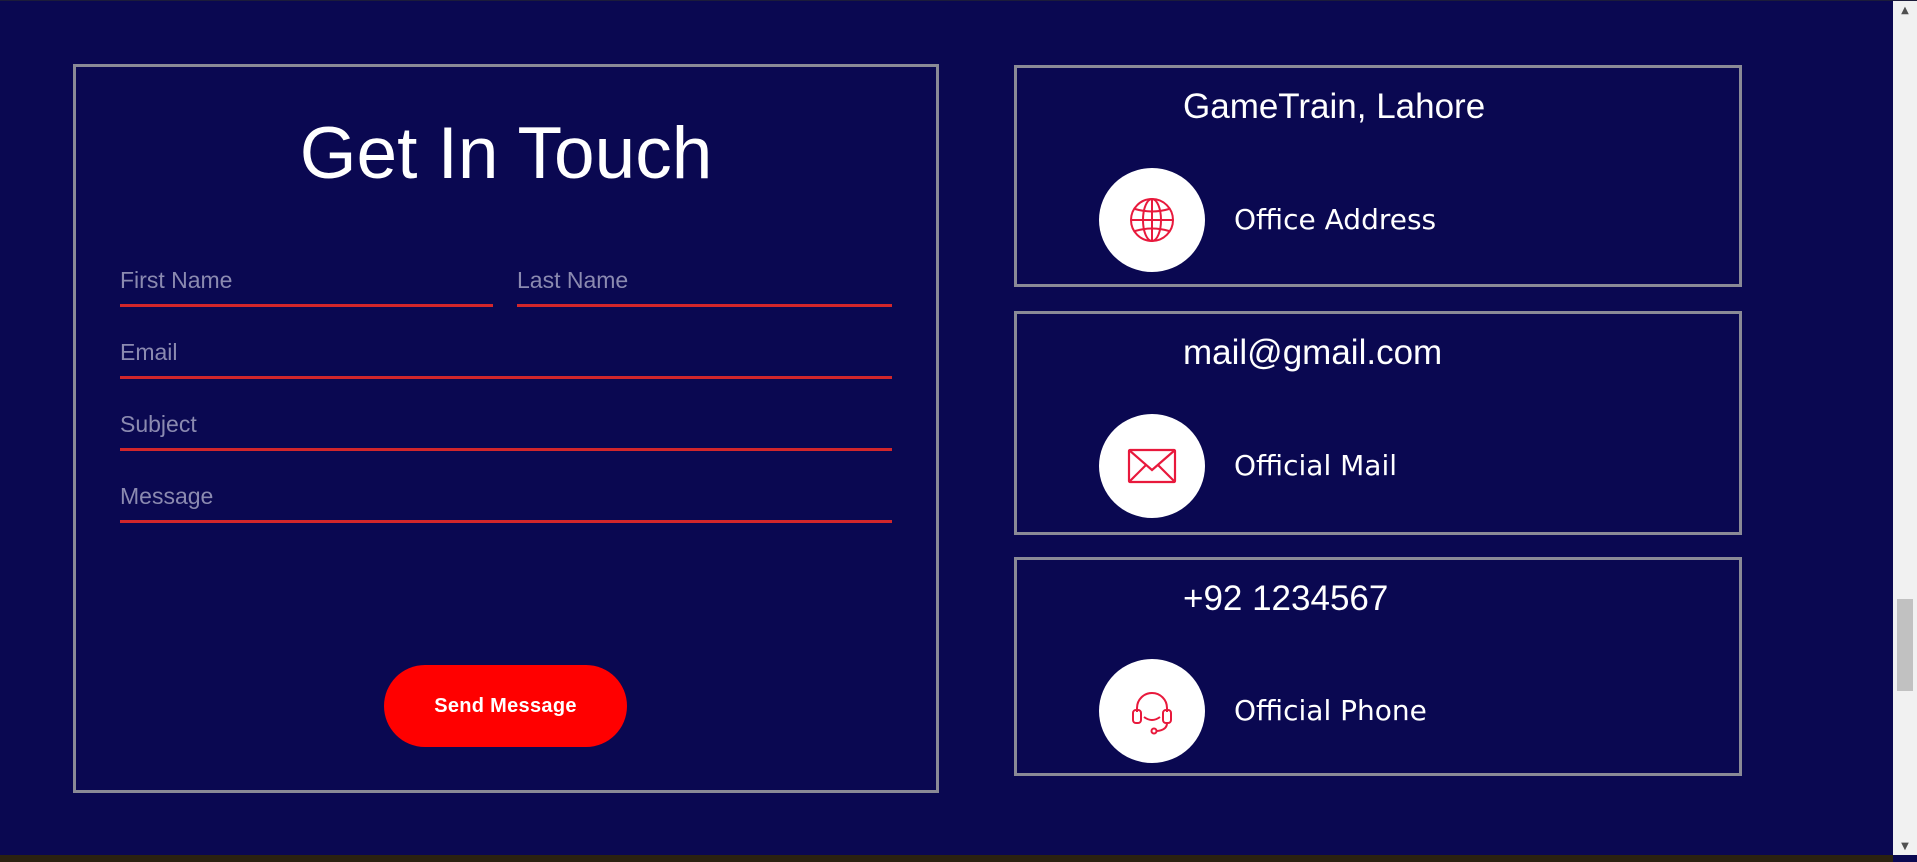 Image resolution: width=1917 pixels, height=862 pixels. I want to click on subject-input, so click(506, 424).